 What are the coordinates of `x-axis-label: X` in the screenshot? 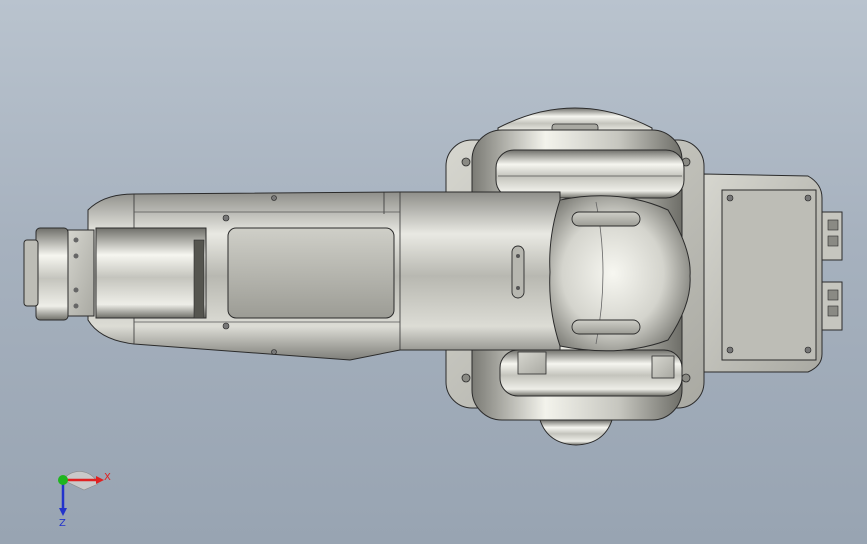 It's located at (107, 477).